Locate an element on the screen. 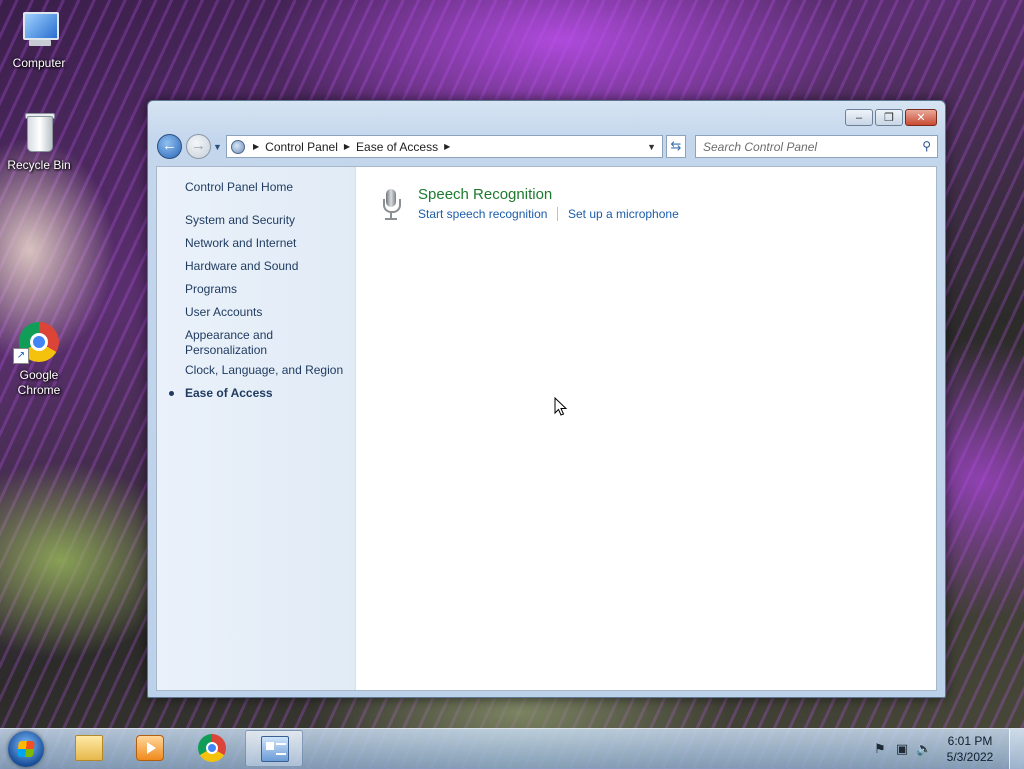 The height and width of the screenshot is (769, 1024). windows-logo-icon is located at coordinates (26, 749).